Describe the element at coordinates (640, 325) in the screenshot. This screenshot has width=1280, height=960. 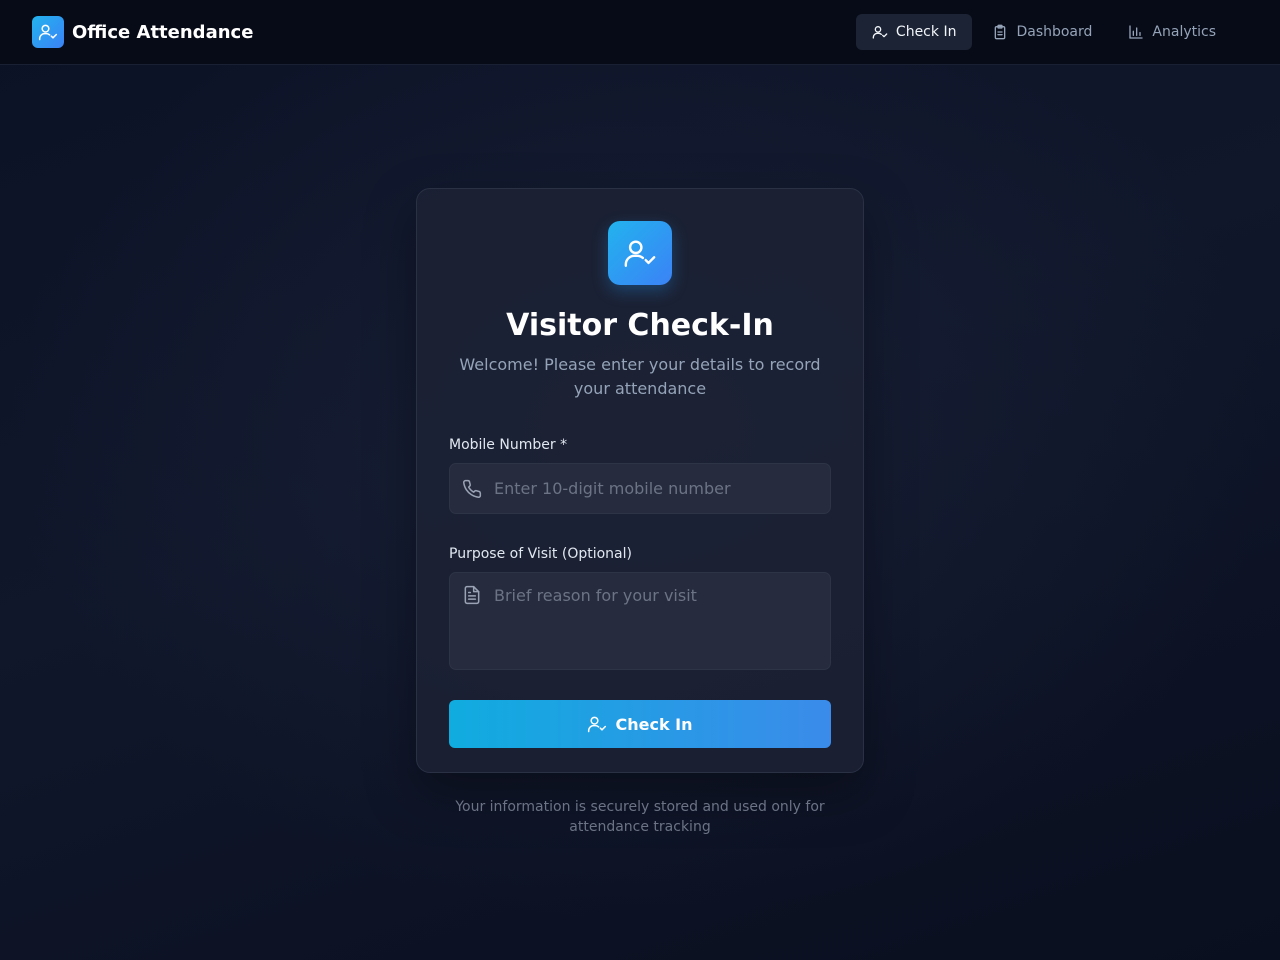
I see `page-title: Visitor Check-In` at that location.